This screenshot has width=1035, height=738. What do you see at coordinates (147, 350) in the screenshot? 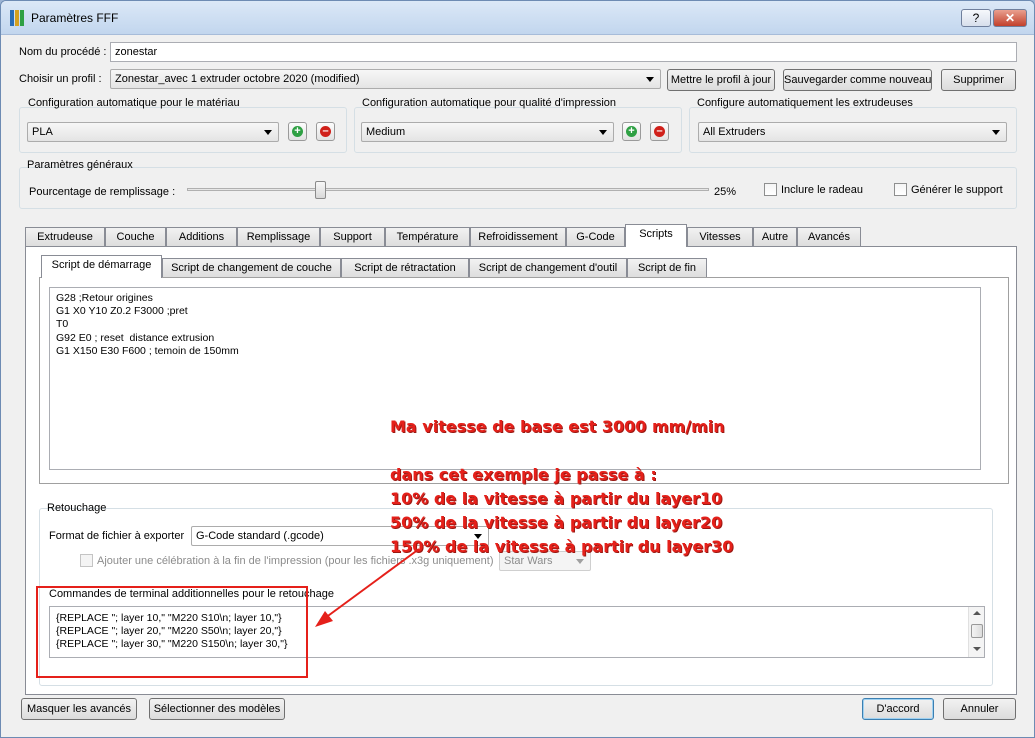
I see `script-line: G1 X150 E30 F600 ; temoin de 150mm` at bounding box center [147, 350].